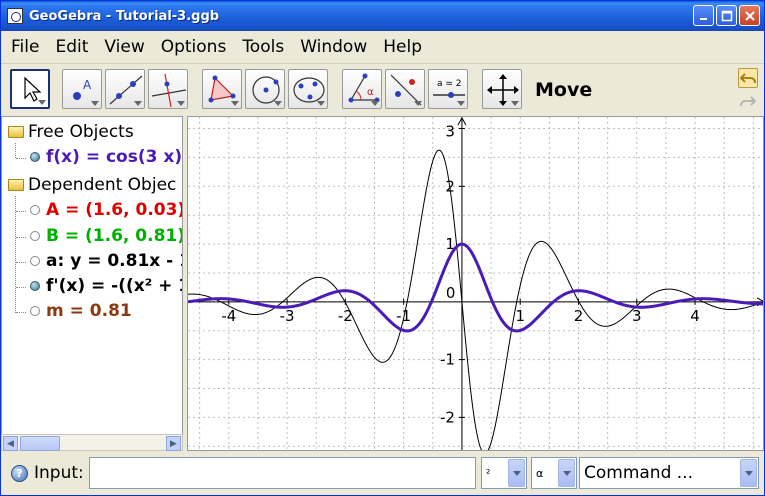 The width and height of the screenshot is (765, 496). What do you see at coordinates (447, 417) in the screenshot?
I see `y-tick-label: -2` at bounding box center [447, 417].